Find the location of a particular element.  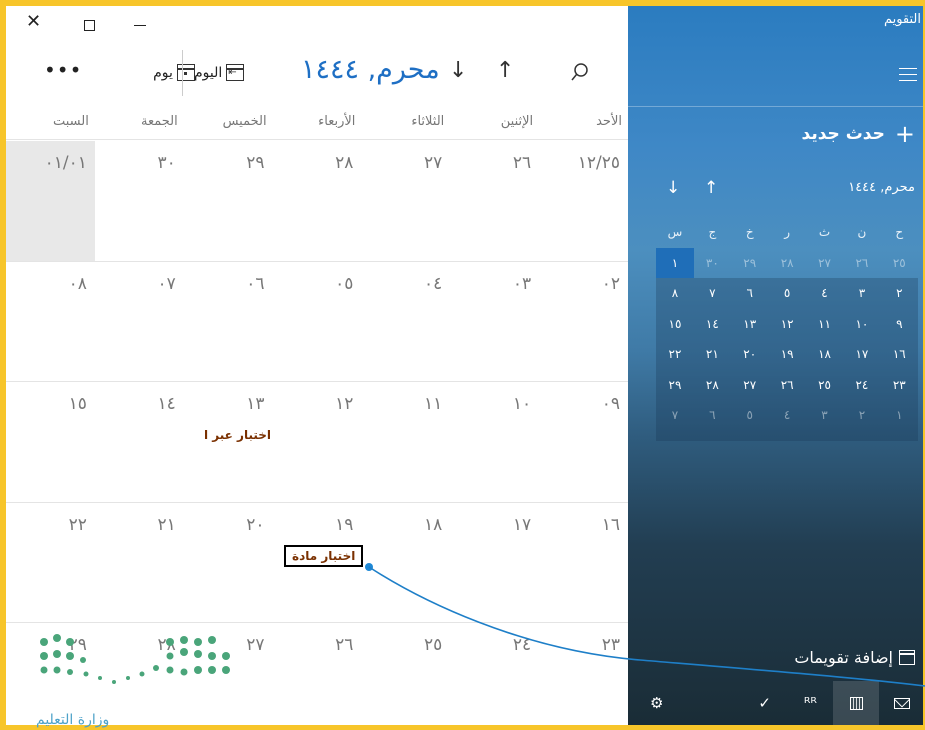

day-cell: ١٢ is located at coordinates (317, 442).